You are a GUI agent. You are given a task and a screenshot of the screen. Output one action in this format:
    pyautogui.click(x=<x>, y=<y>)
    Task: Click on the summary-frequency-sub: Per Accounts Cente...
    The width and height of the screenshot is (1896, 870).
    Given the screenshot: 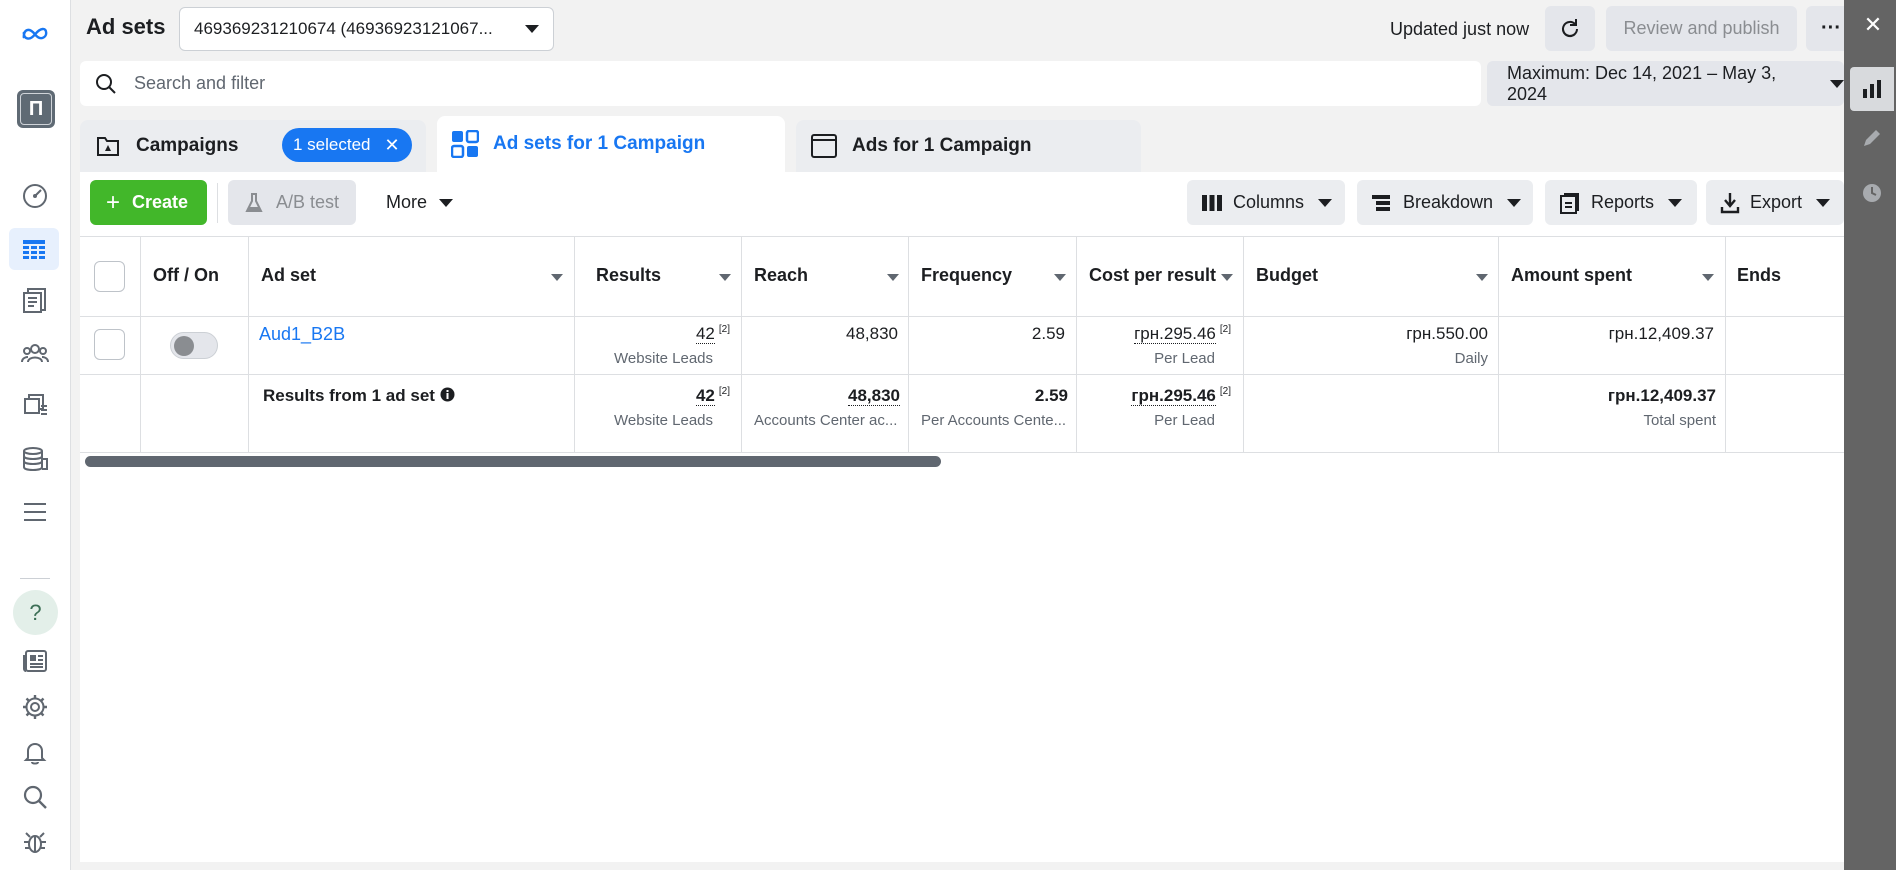 What is the action you would take?
    pyautogui.click(x=994, y=420)
    